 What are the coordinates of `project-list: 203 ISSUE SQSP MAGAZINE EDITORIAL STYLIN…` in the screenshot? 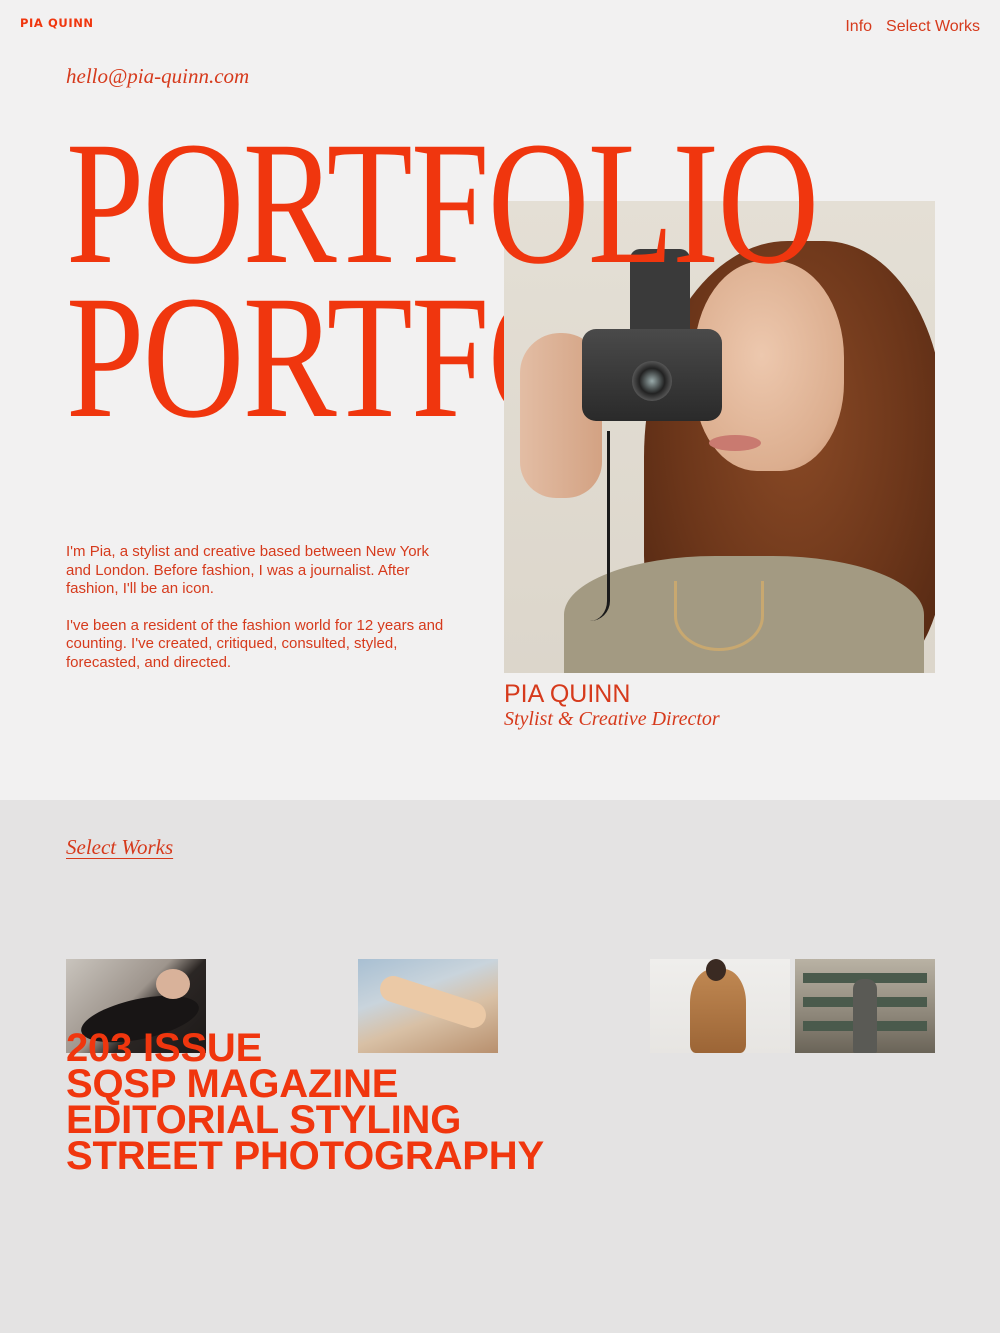 It's located at (305, 1102).